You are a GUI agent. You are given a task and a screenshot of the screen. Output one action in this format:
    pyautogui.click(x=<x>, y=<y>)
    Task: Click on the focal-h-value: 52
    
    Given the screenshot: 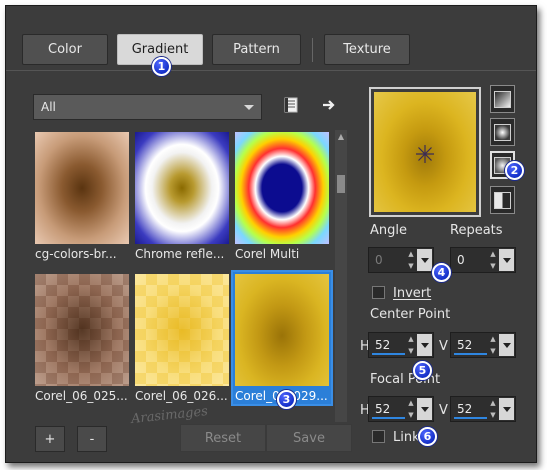 What is the action you would take?
    pyautogui.click(x=383, y=409)
    